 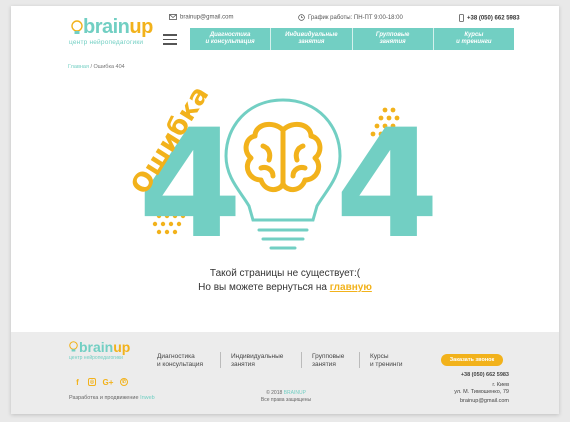 I want to click on breadcrumb-home-link: Главная, so click(x=78, y=67).